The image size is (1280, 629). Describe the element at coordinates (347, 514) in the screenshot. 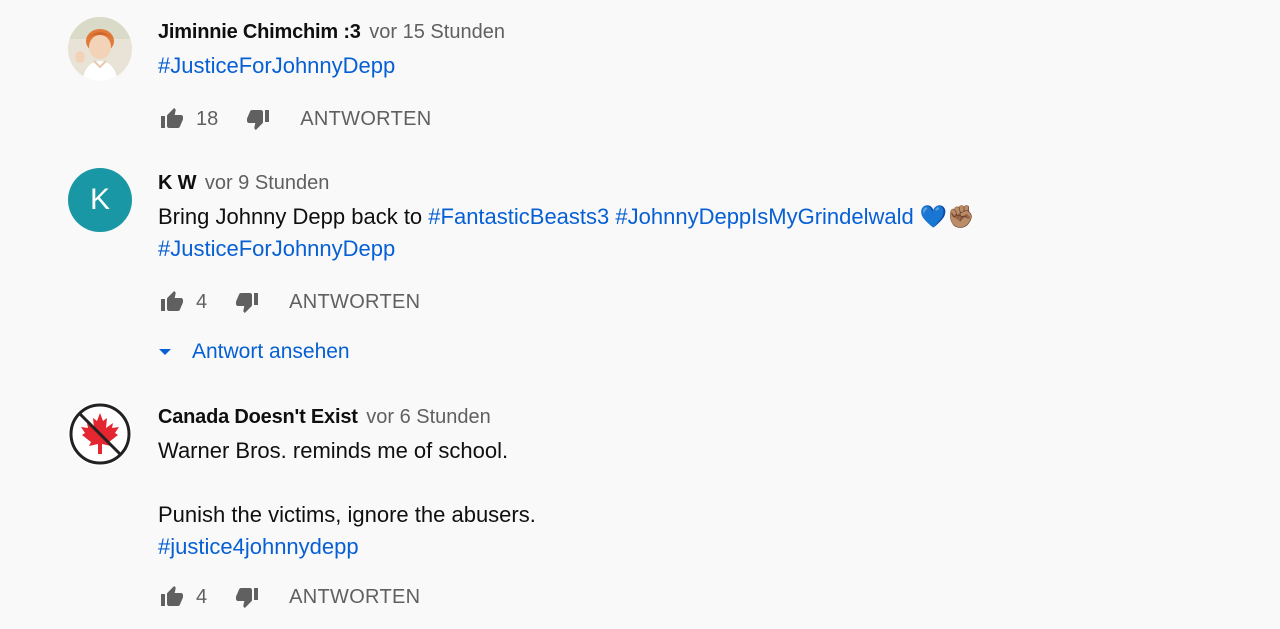

I see `comment-line: Punish the victims, ignore the abusers.` at that location.